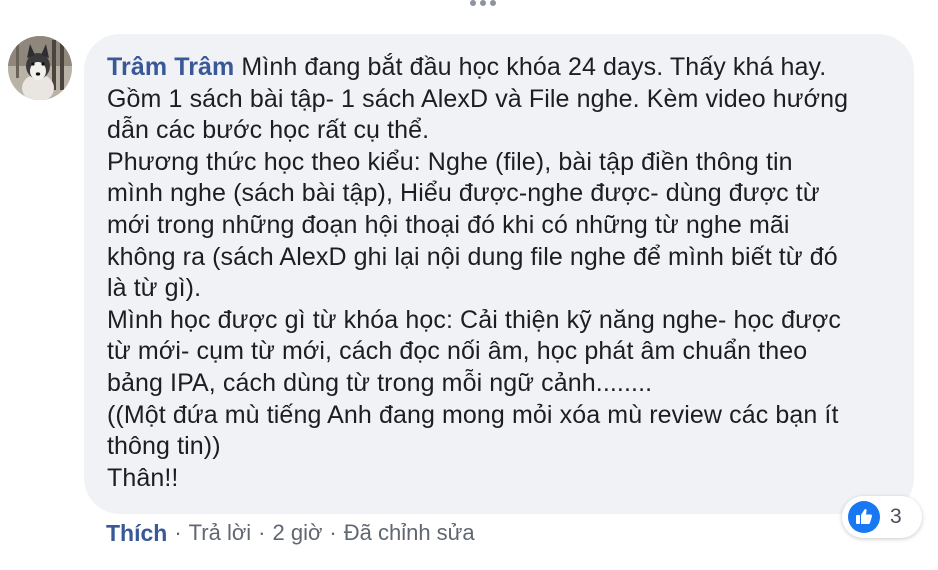 This screenshot has height=570, width=938. Describe the element at coordinates (409, 533) in the screenshot. I see `edited-label: Đã chỉnh sửa` at that location.